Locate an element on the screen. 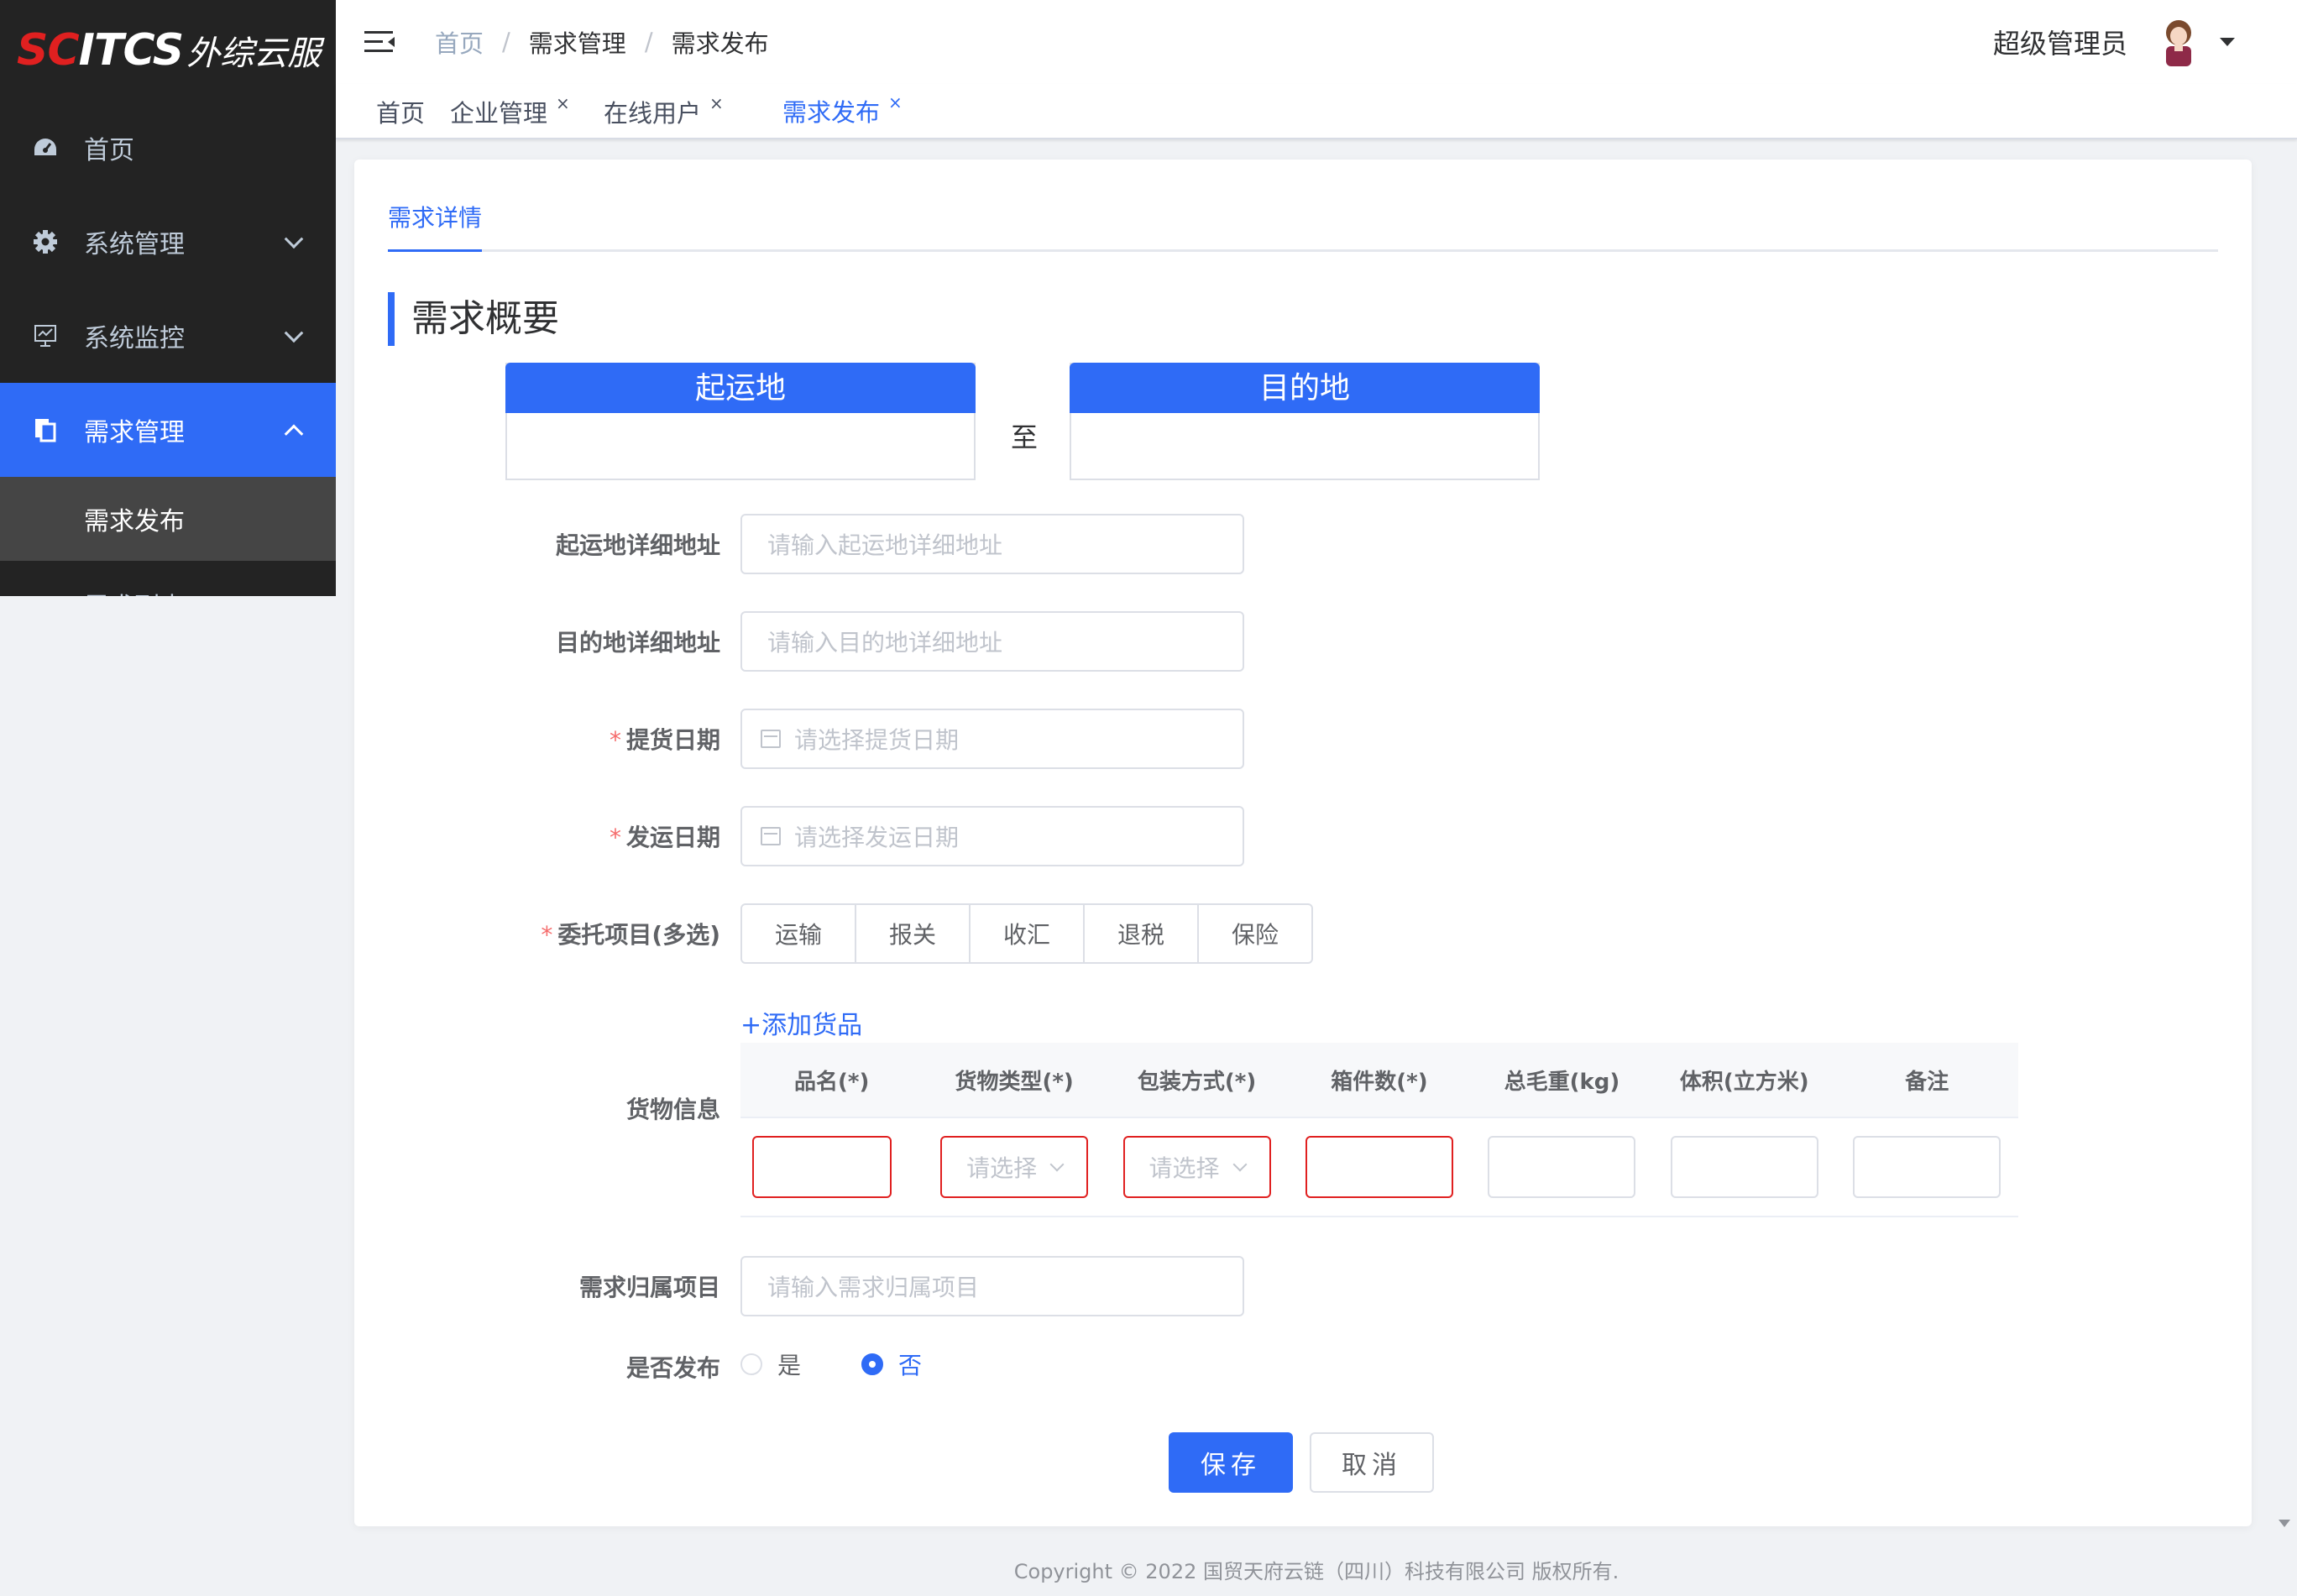  table-cell: 请选择 is located at coordinates (1197, 1167).